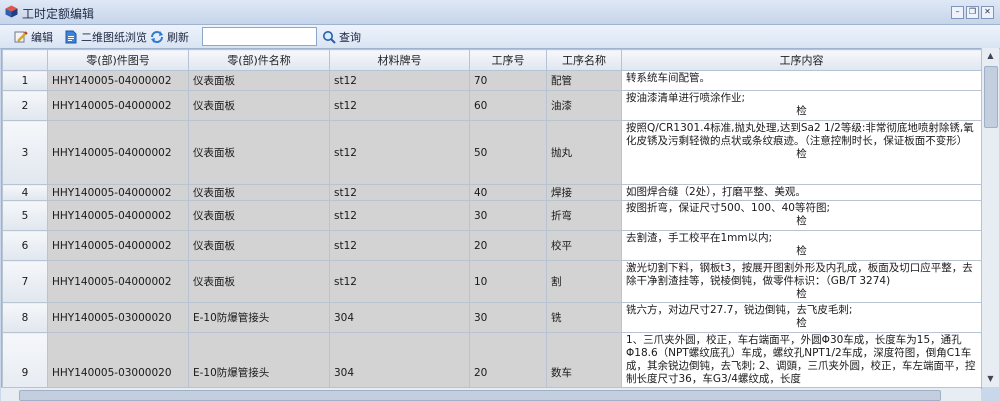  I want to click on horizontal-scrollbar, so click(491, 394).